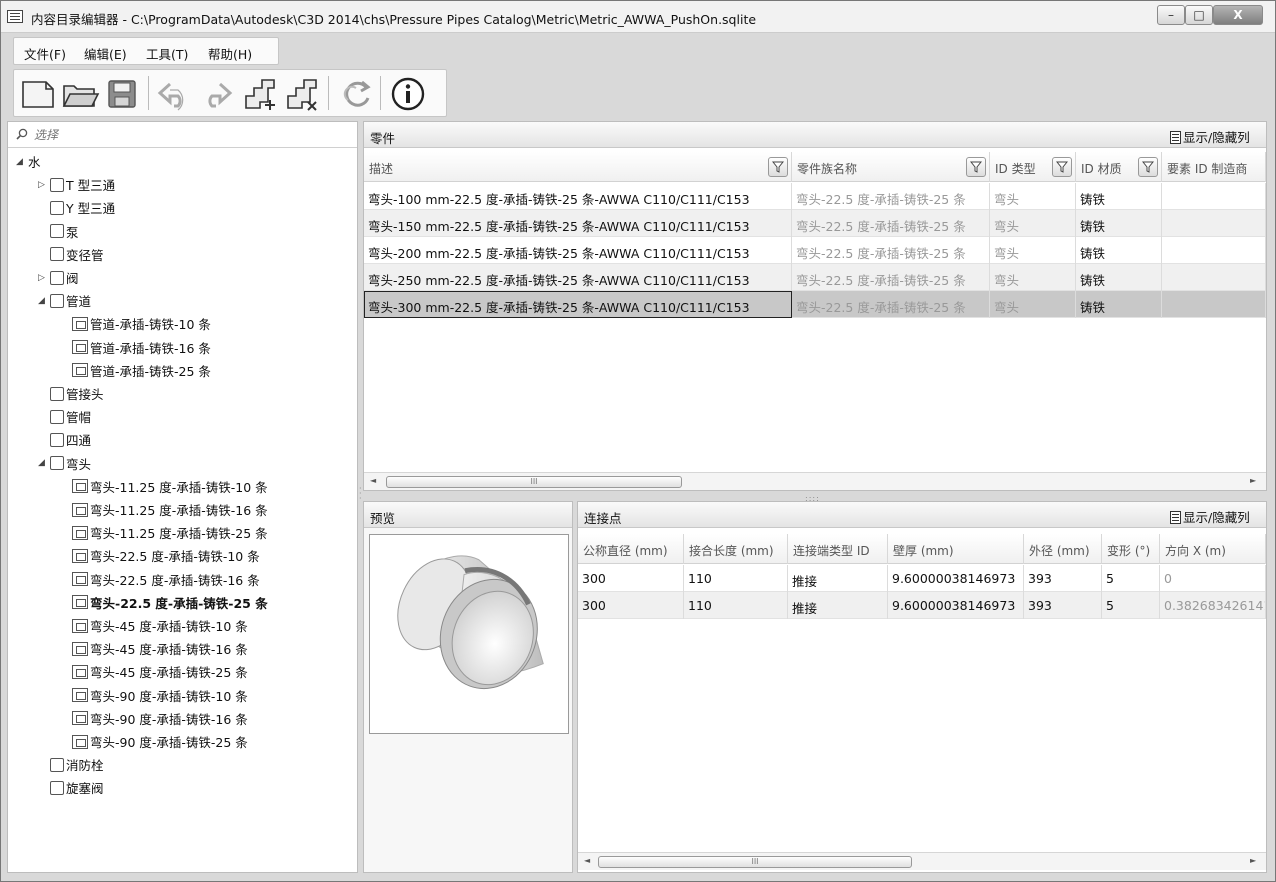  I want to click on undo-icon, so click(174, 94).